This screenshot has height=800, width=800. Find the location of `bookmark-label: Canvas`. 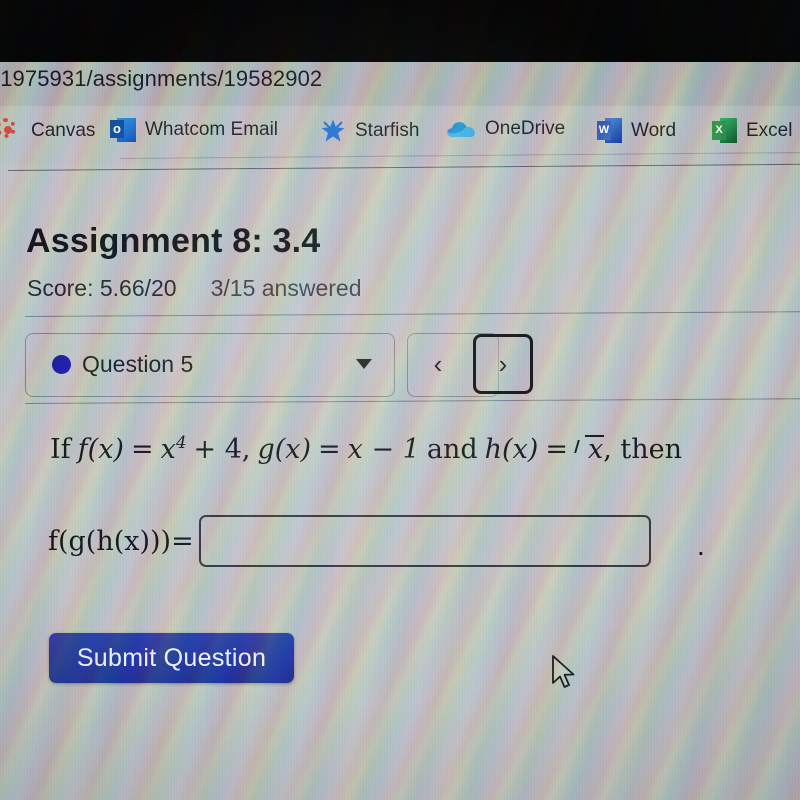

bookmark-label: Canvas is located at coordinates (63, 130).